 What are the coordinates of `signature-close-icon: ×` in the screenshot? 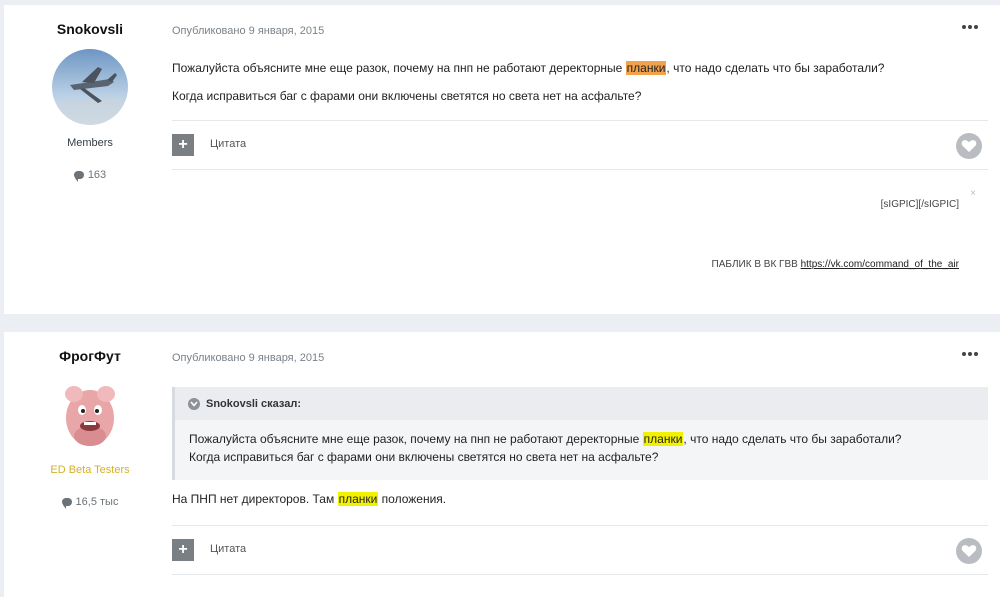 It's located at (973, 193).